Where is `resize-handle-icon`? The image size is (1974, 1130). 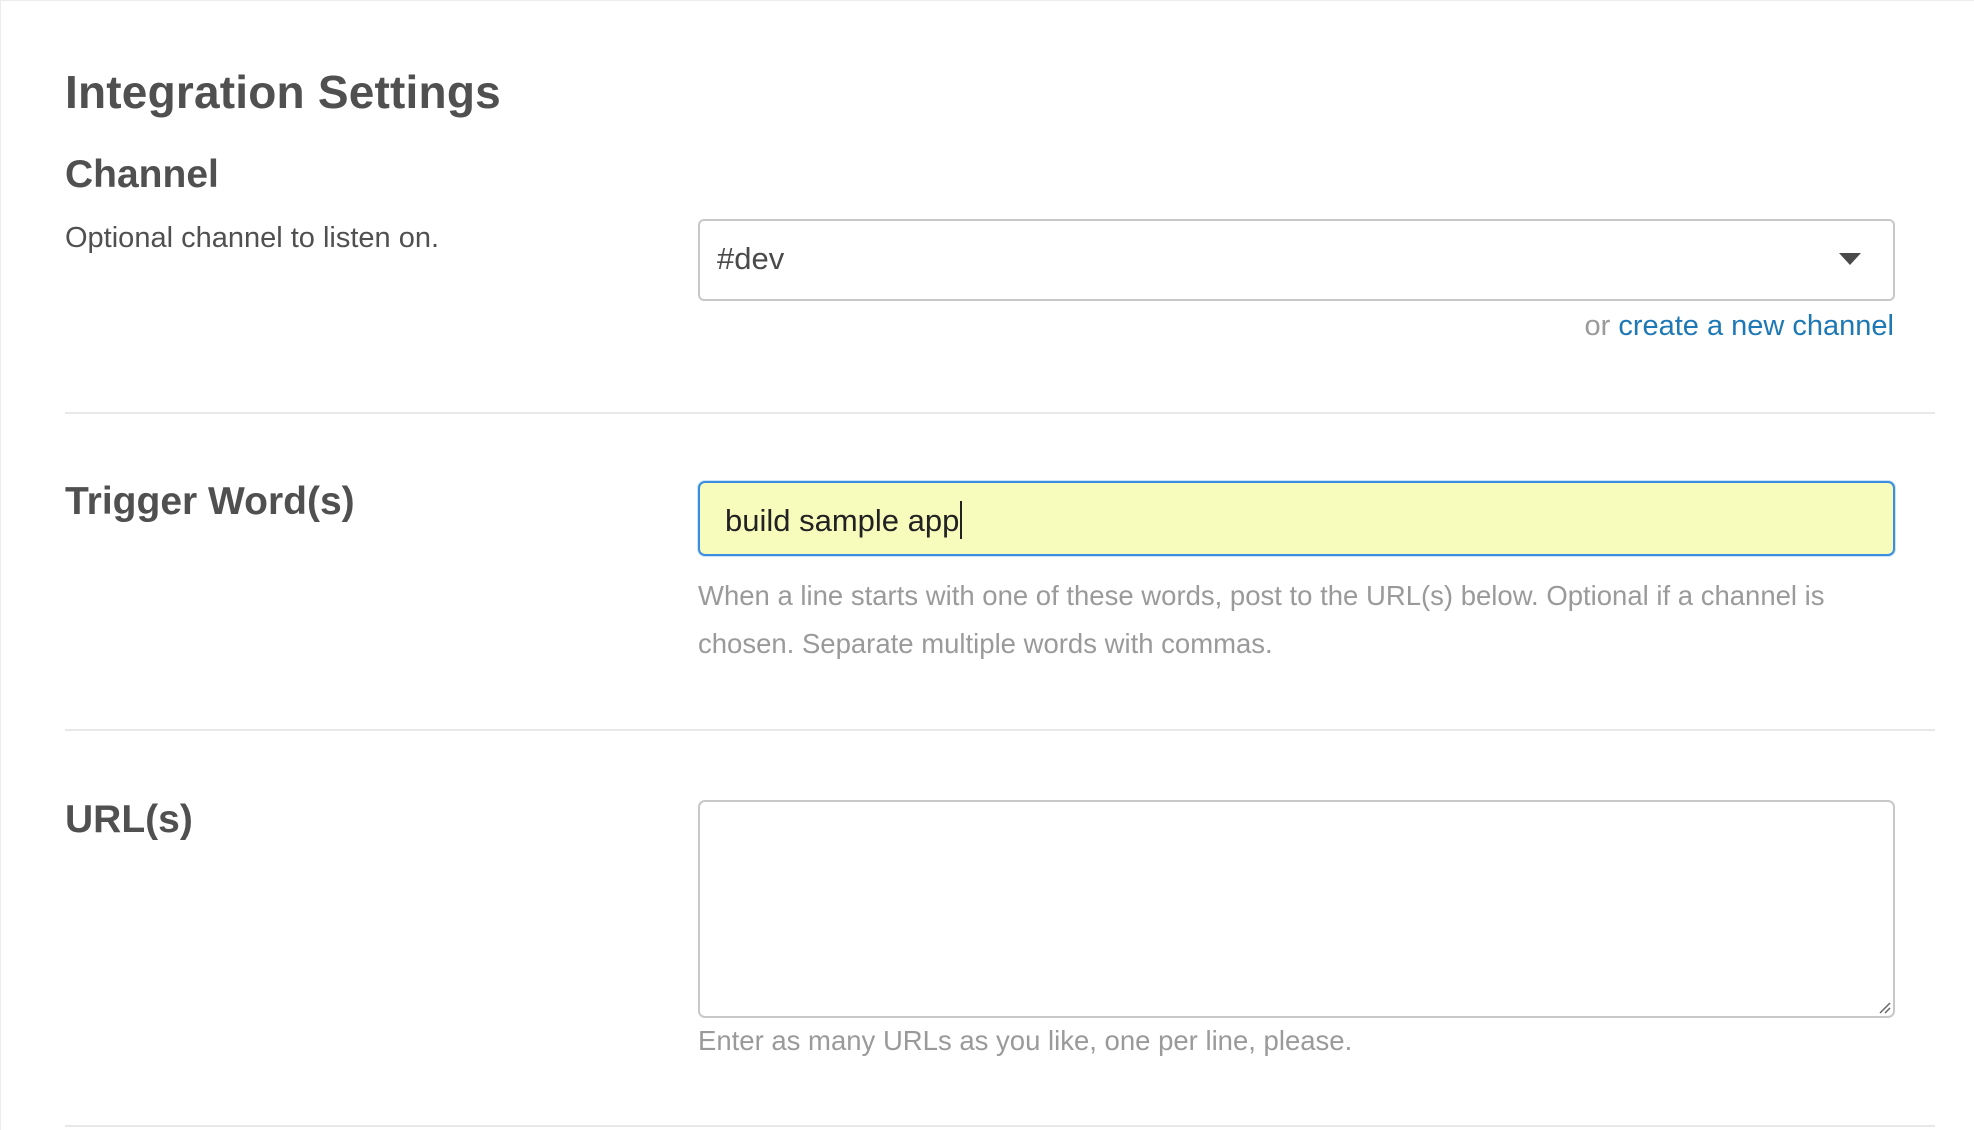
resize-handle-icon is located at coordinates (1884, 1007).